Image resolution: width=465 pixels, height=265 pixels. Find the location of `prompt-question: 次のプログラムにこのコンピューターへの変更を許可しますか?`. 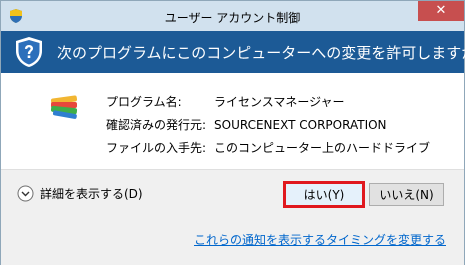

prompt-question: 次のプログラムにこのコンピューターへの変更を許可しますか? is located at coordinates (261, 53).